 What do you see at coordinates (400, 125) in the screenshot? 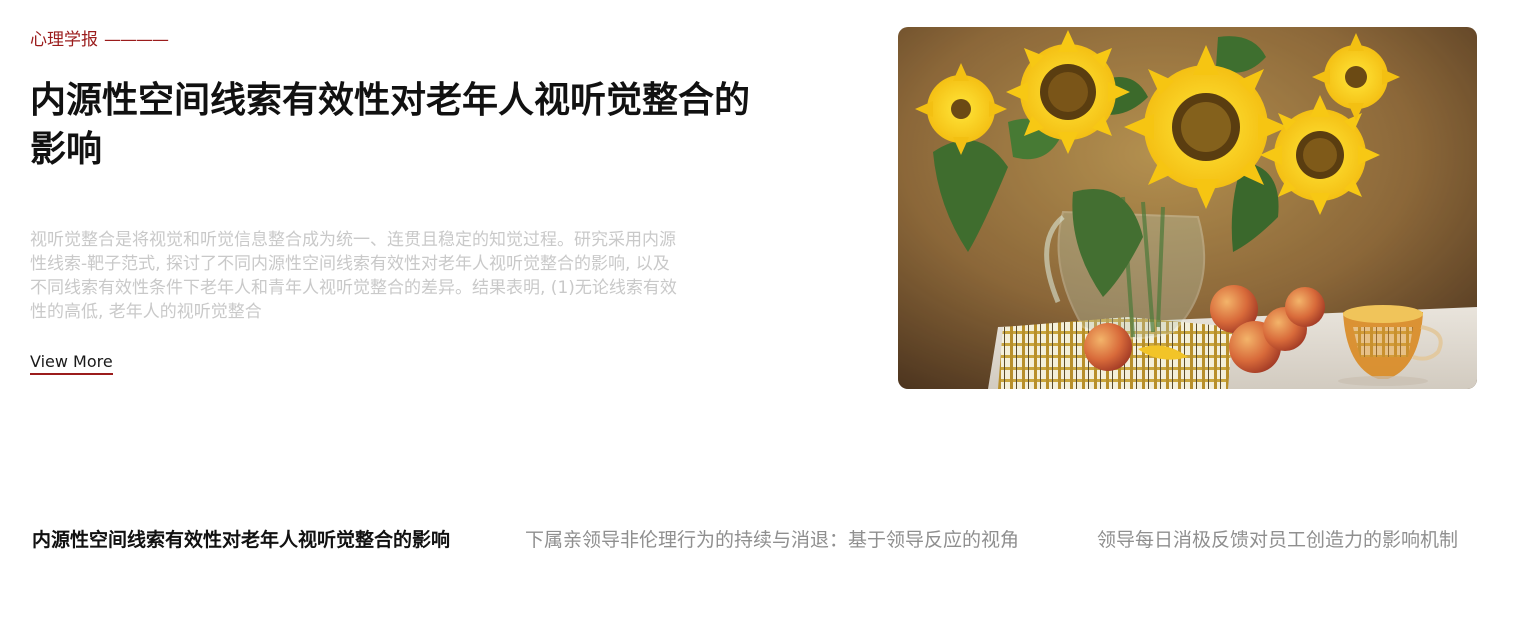
I see `article-title: 内源性空间线索有效性对老年人视听觉整合的影响` at bounding box center [400, 125].